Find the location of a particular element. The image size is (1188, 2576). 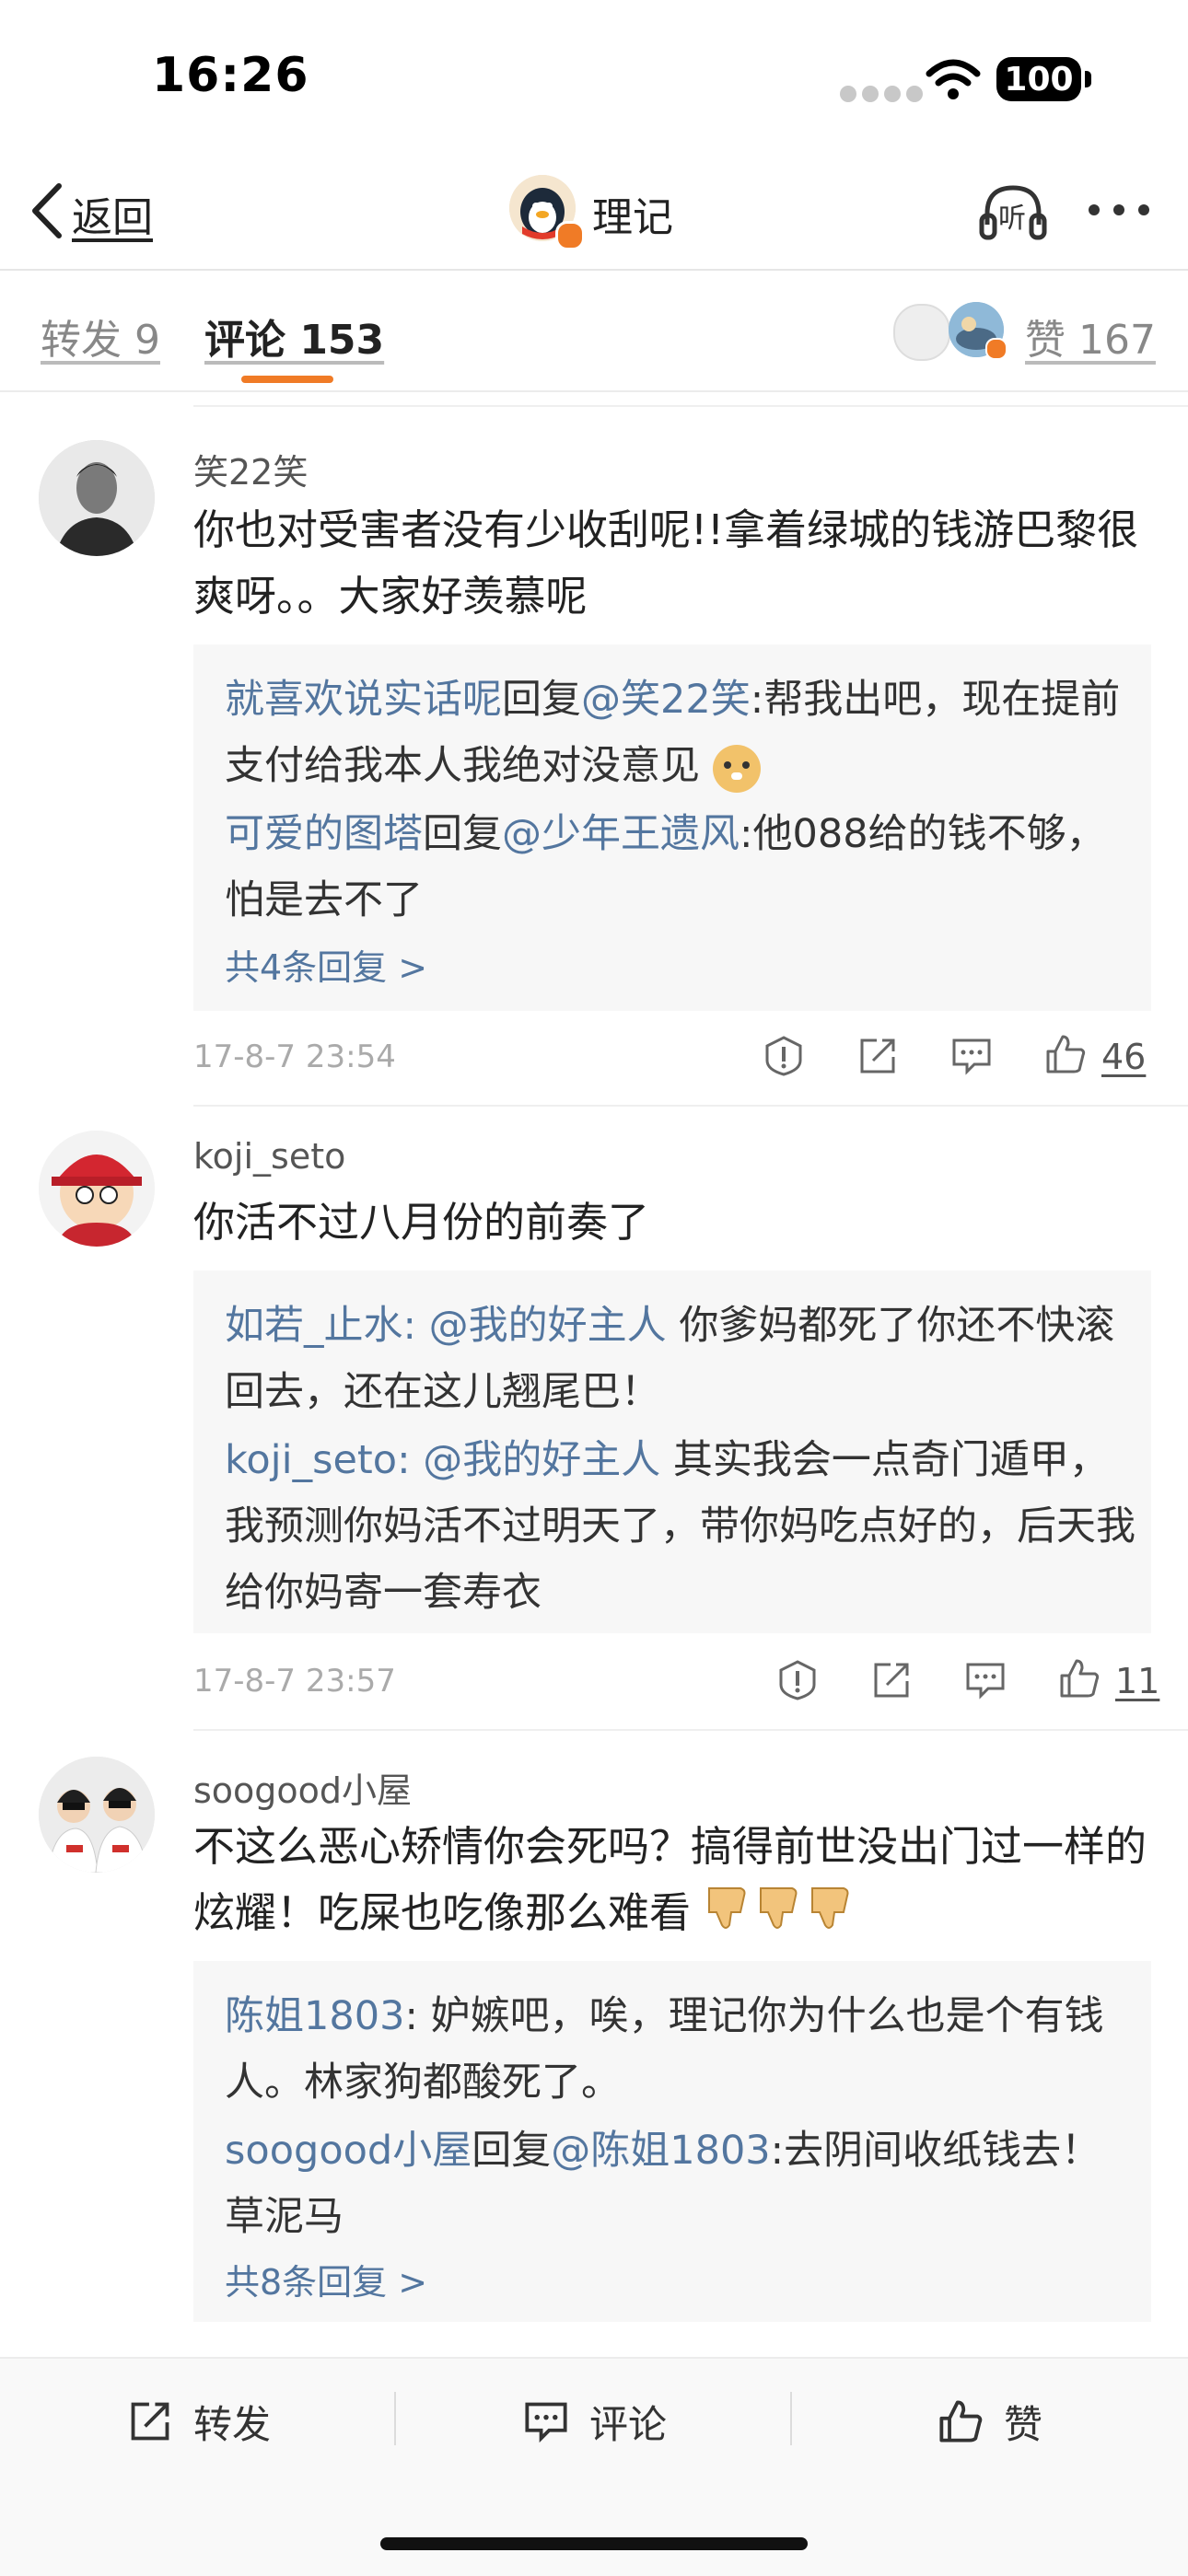

wifi-icon is located at coordinates (954, 79).